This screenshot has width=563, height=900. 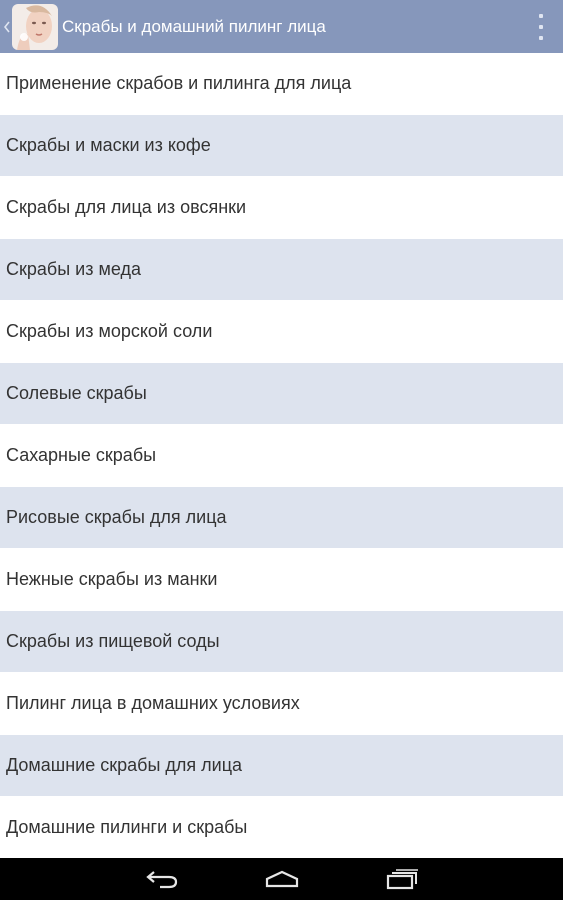 I want to click on page-title: Скрабы и домашний пилинг лица, so click(x=194, y=26).